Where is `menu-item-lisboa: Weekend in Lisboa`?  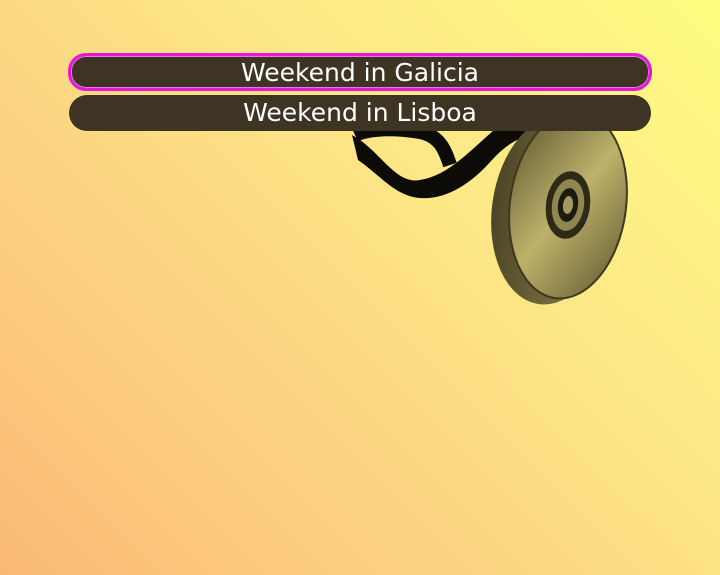
menu-item-lisboa: Weekend in Lisboa is located at coordinates (360, 113).